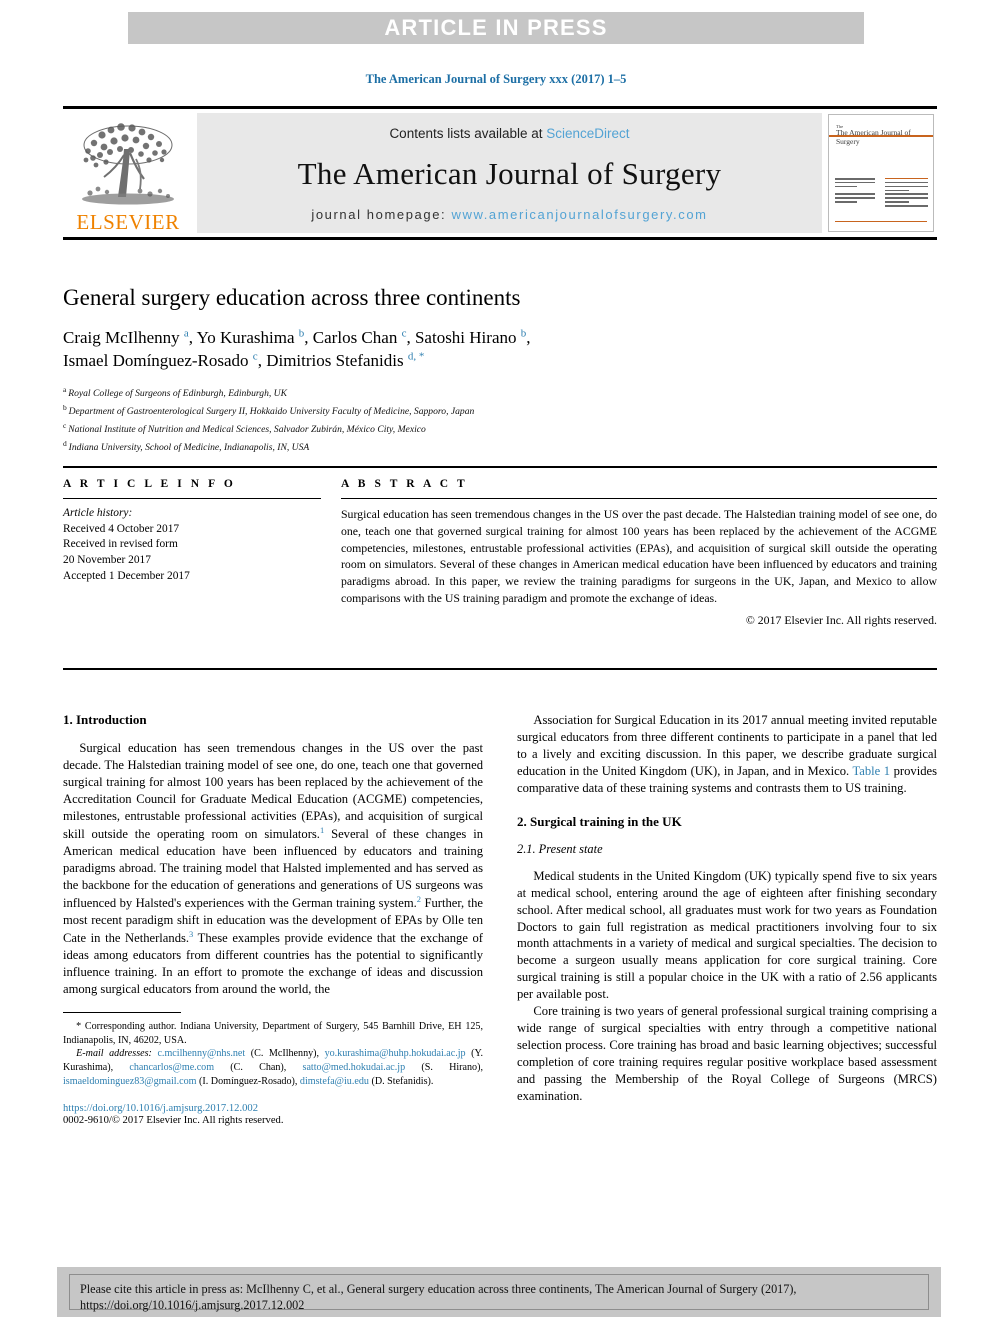 This screenshot has height=1323, width=992. I want to click on email-addresses-label: E-mail addresses:, so click(114, 1054).